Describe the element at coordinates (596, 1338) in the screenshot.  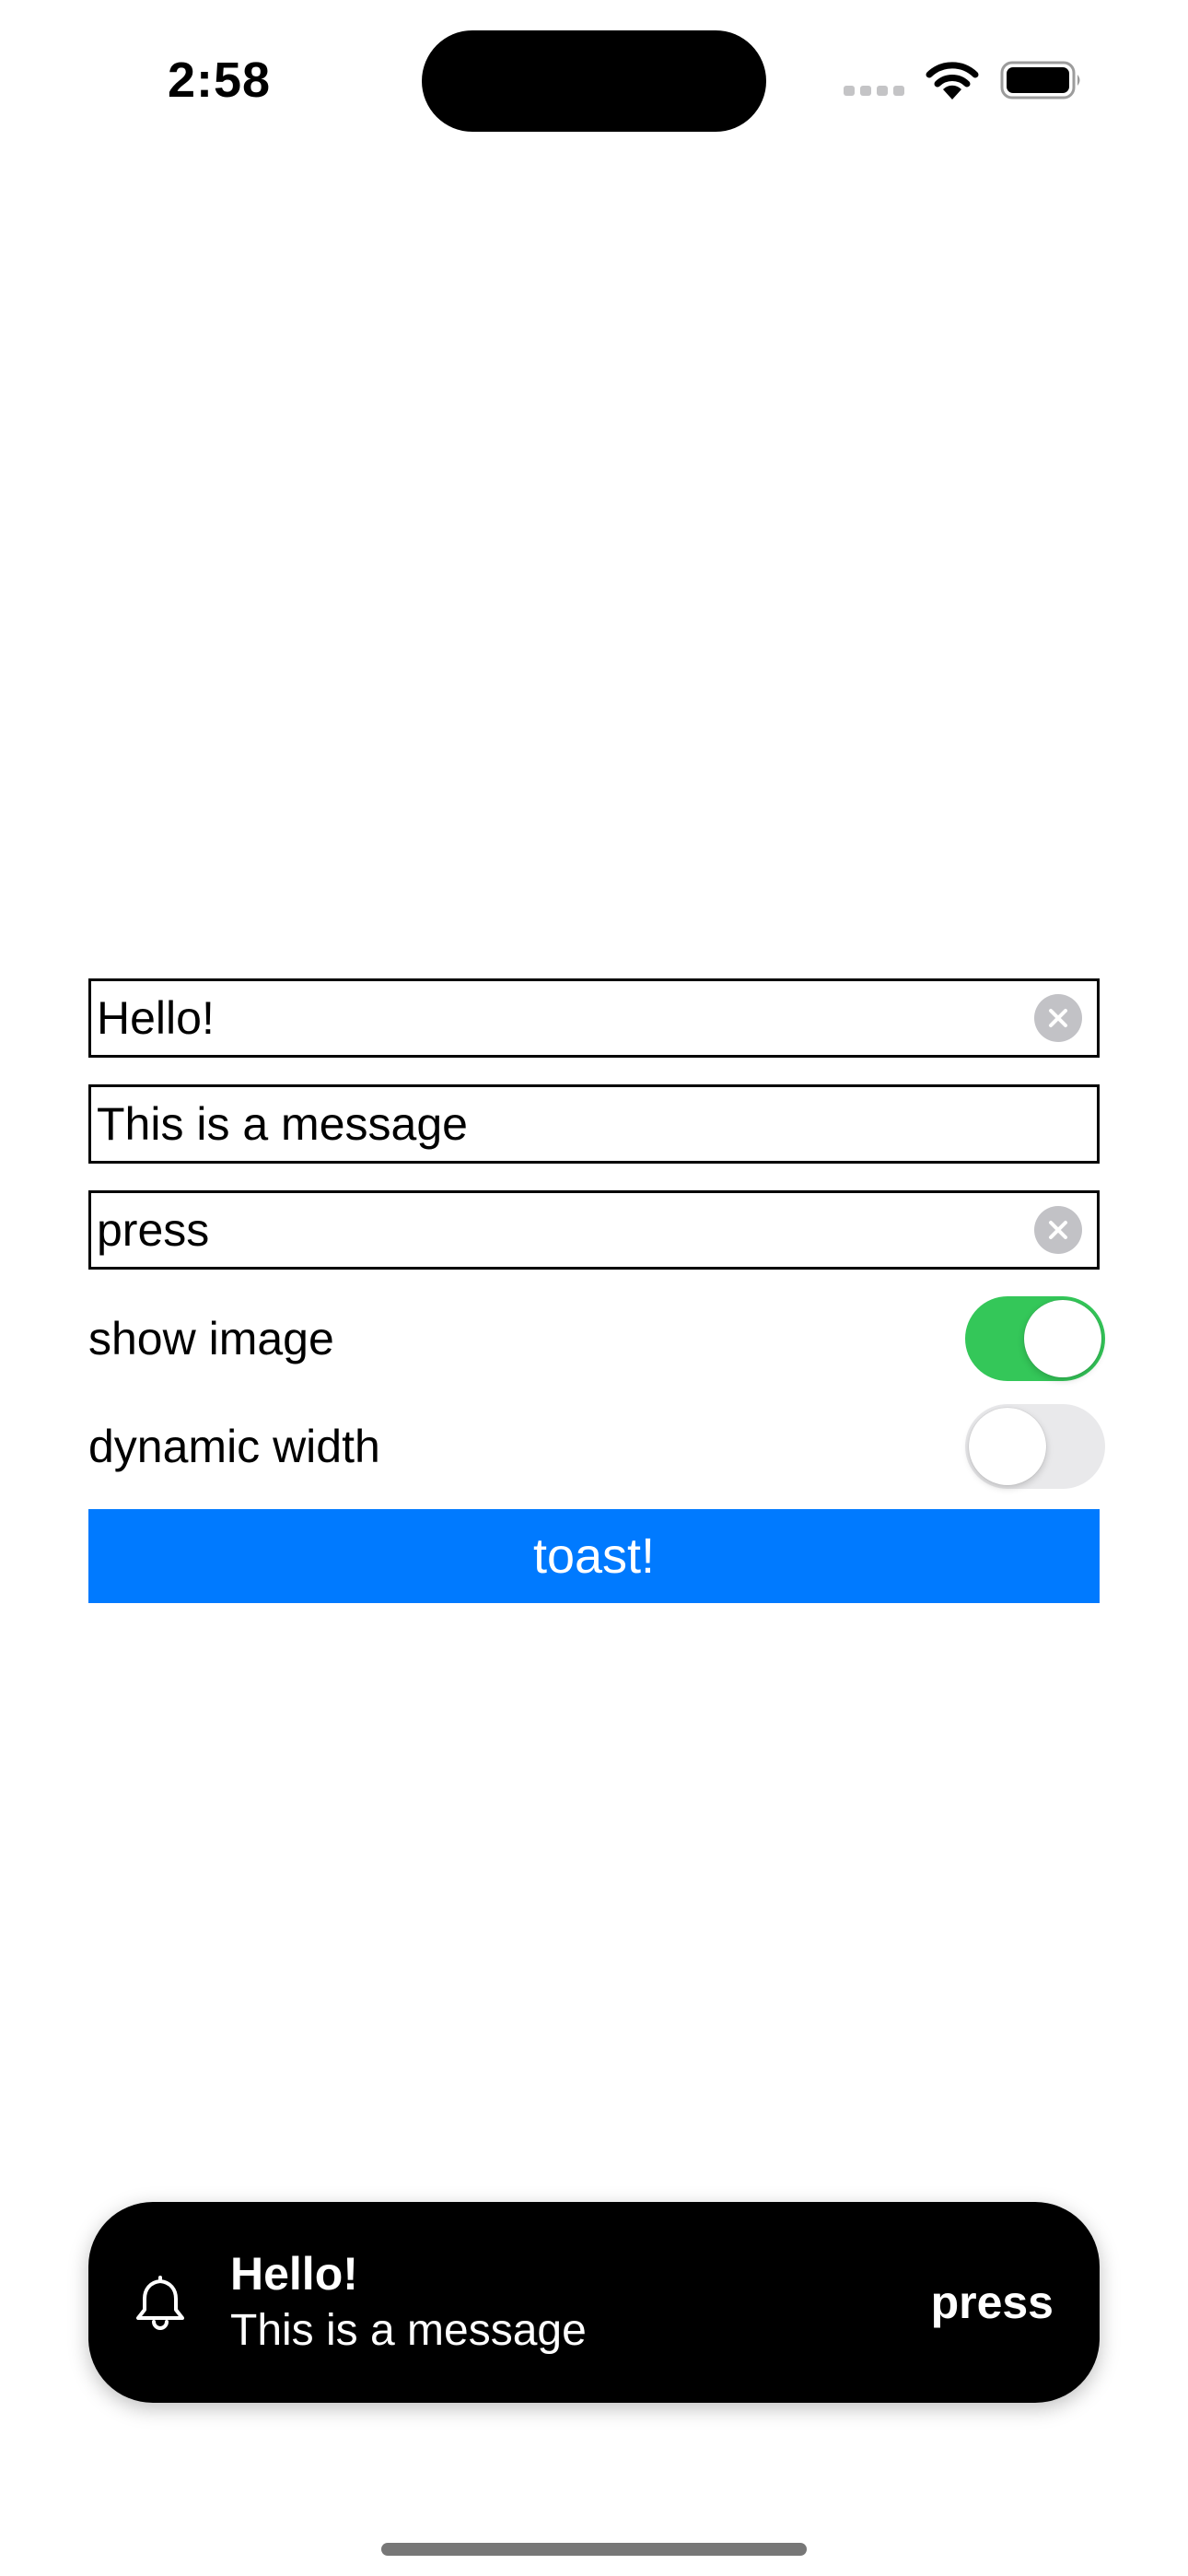
I see `show-image-row: show image` at that location.